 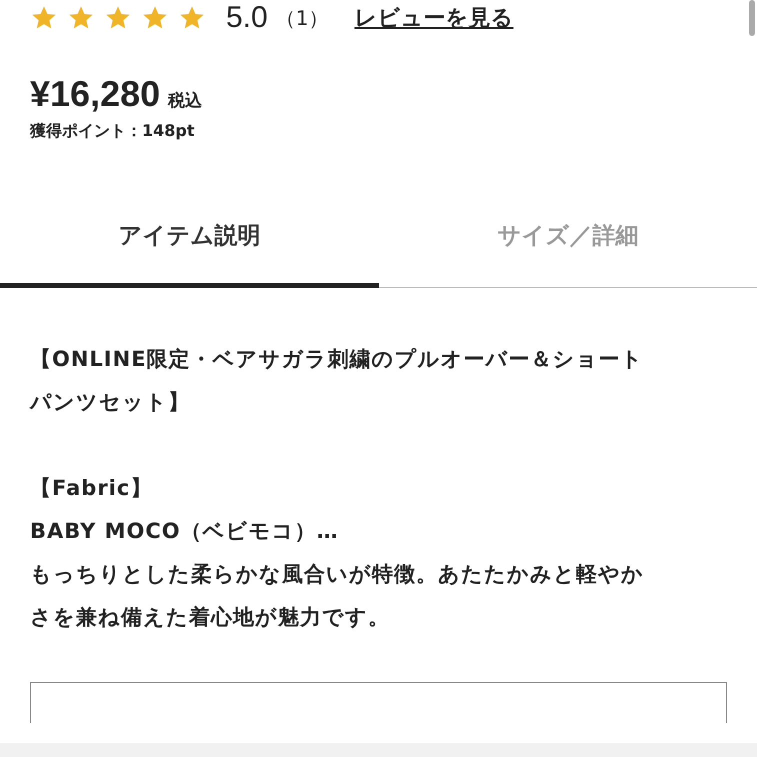 What do you see at coordinates (95, 94) in the screenshot?
I see `price: ¥16,280` at bounding box center [95, 94].